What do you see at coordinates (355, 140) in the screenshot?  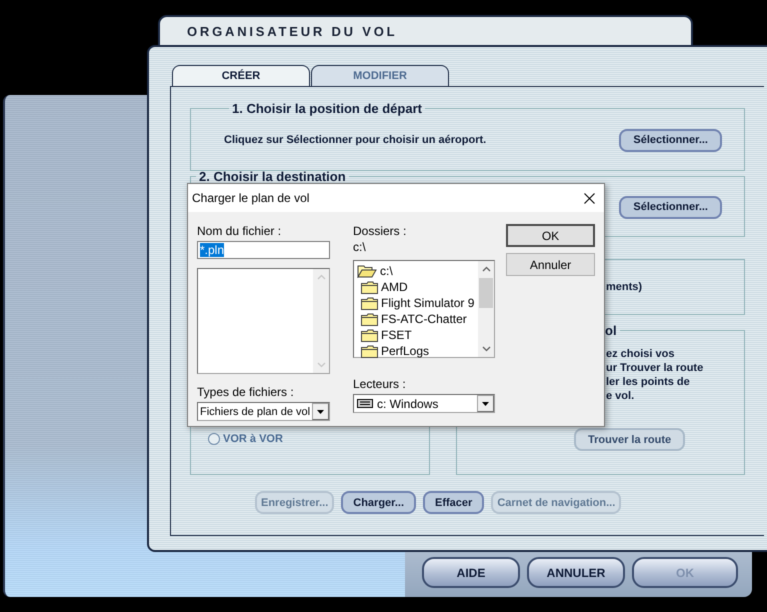 I see `instruction-text: Cliquez sur Sélectionner pour choisir un aéroport.` at bounding box center [355, 140].